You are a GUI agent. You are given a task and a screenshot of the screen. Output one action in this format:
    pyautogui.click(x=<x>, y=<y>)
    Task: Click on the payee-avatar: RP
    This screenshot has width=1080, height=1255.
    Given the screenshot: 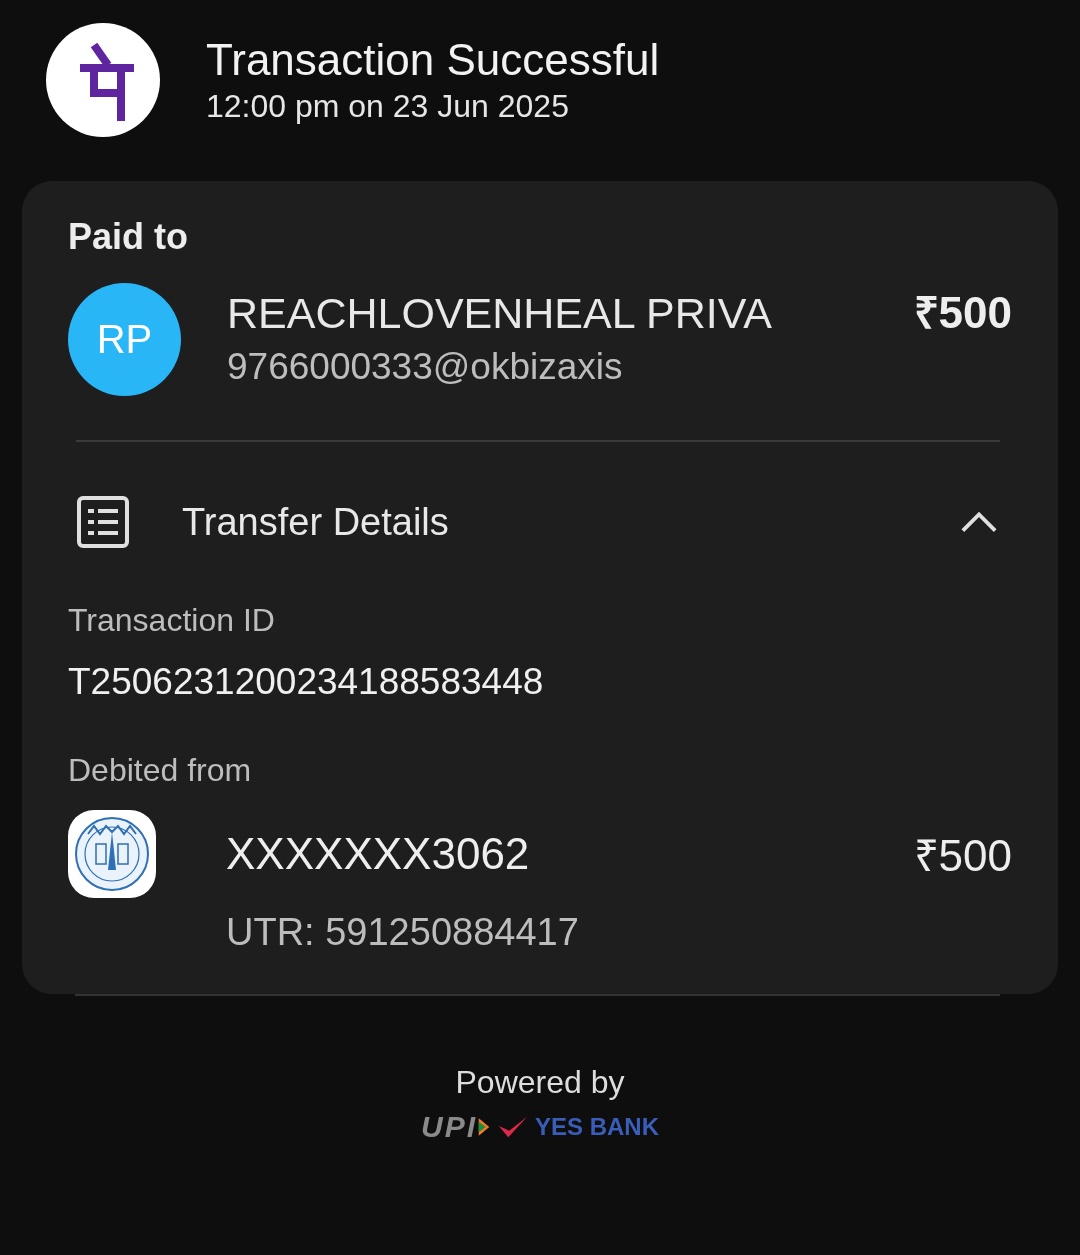 What is the action you would take?
    pyautogui.click(x=124, y=339)
    